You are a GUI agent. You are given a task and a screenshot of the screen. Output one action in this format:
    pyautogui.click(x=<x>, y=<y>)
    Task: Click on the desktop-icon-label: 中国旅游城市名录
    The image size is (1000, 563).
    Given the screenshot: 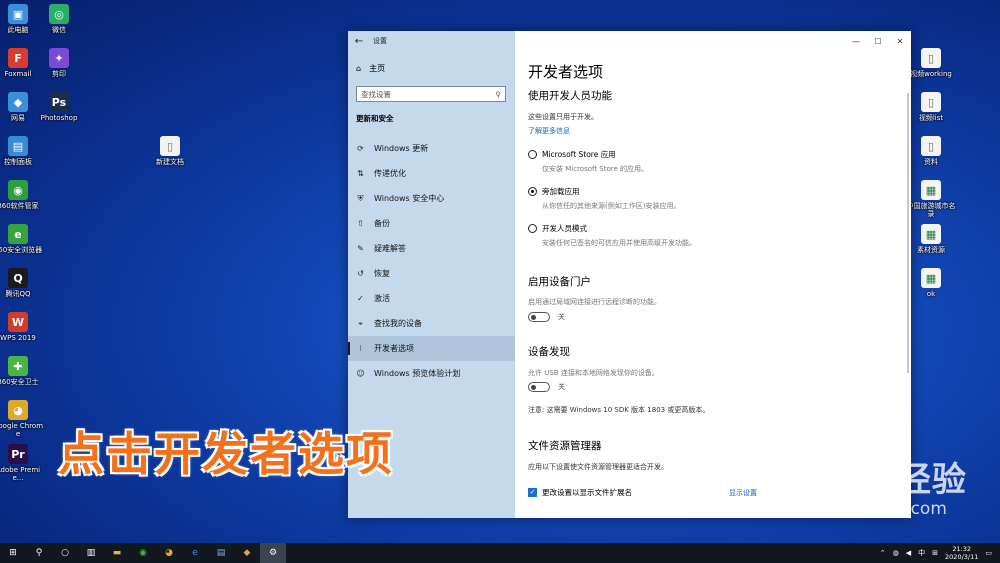 What is the action you would take?
    pyautogui.click(x=931, y=210)
    